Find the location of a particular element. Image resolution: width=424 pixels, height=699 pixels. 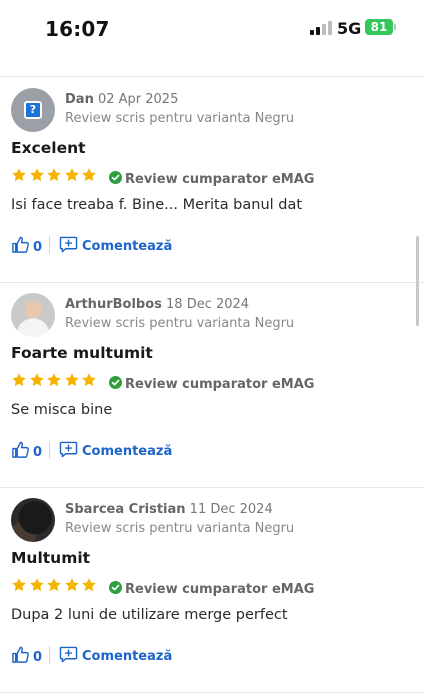

review-text: Dupa 2 luni de utilizare merge perfect is located at coordinates (149, 615).